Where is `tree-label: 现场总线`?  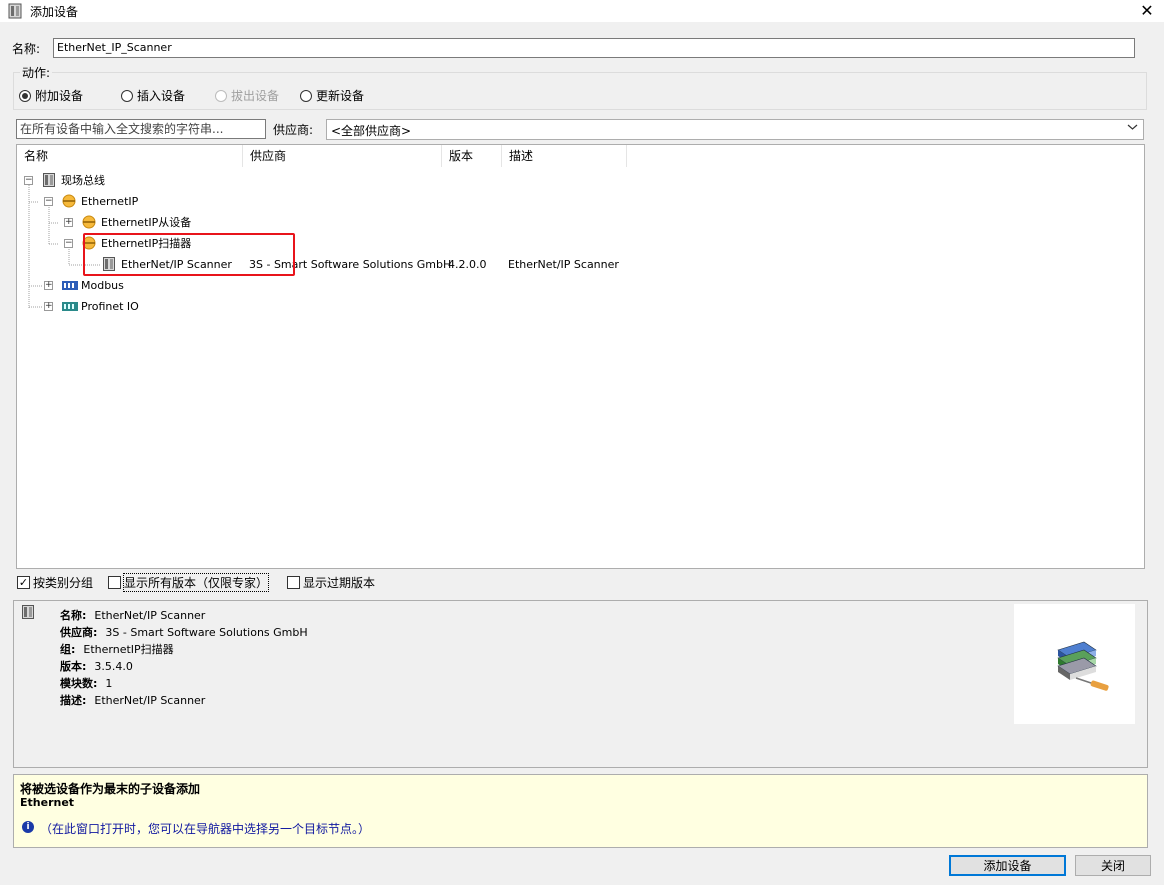 tree-label: 现场总线 is located at coordinates (83, 180).